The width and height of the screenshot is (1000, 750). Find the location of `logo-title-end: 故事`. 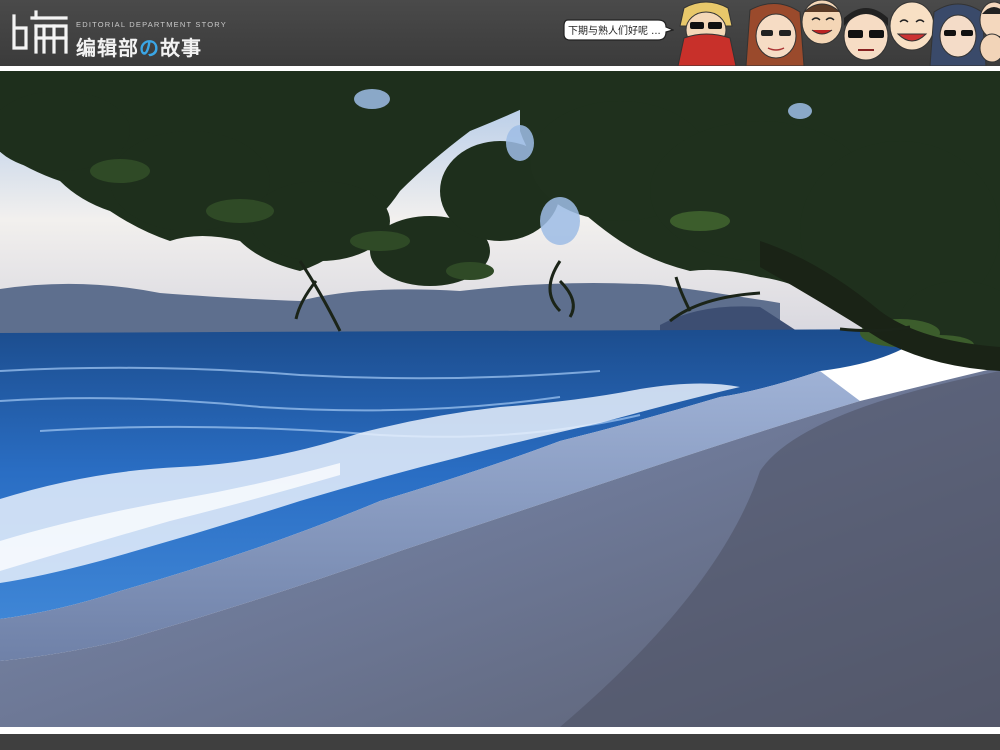

logo-title-end: 故事 is located at coordinates (181, 48).